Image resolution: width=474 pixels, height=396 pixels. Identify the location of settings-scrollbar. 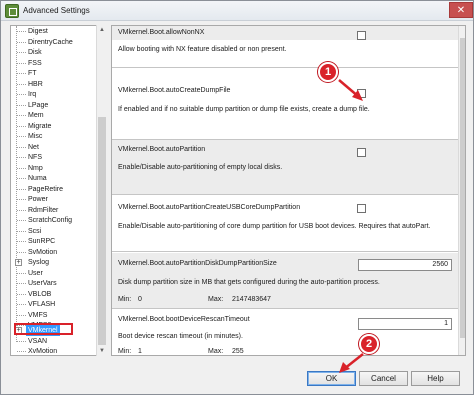
(461, 190).